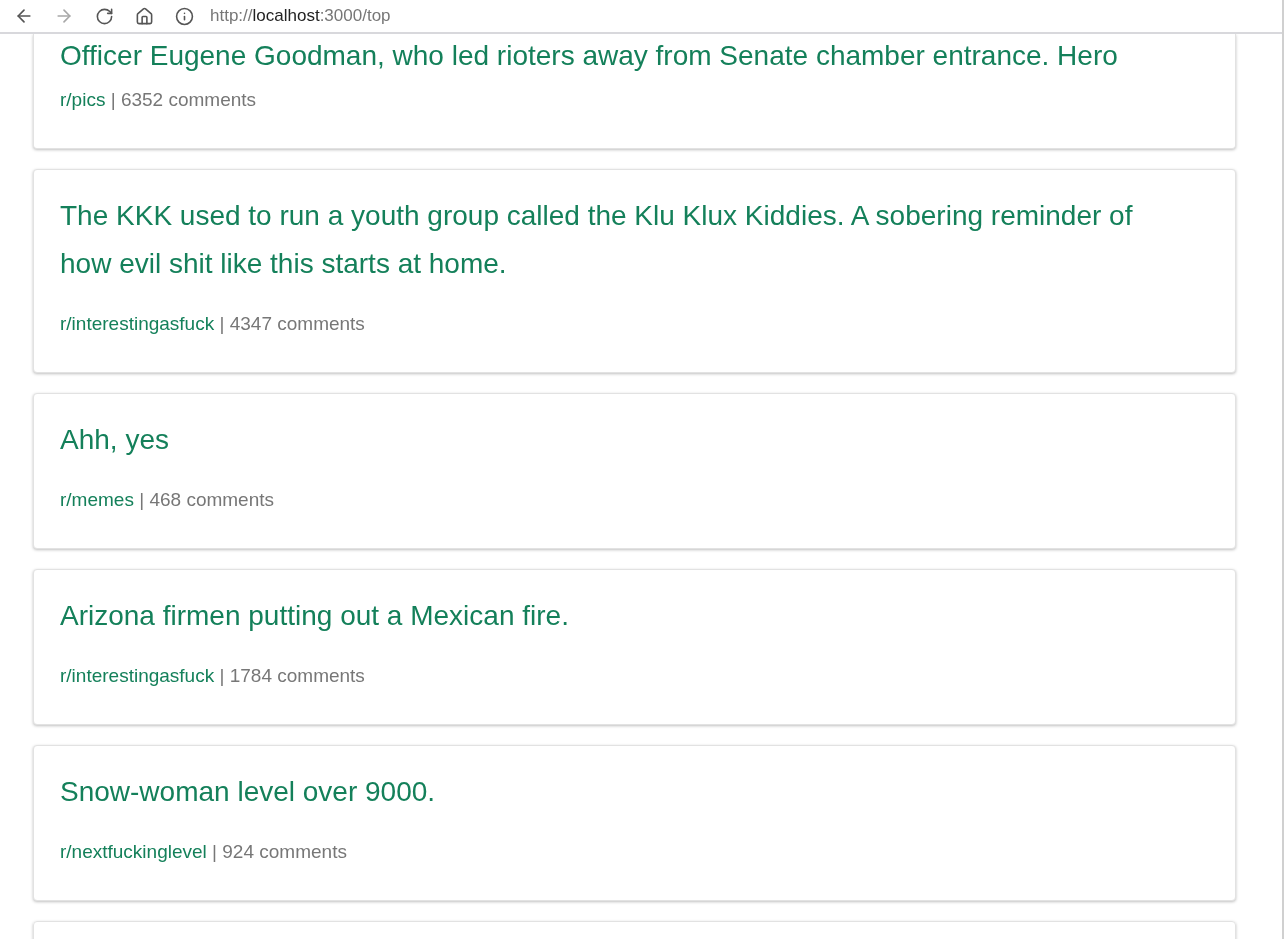 The height and width of the screenshot is (939, 1284). What do you see at coordinates (184, 16) in the screenshot?
I see `info-icon` at bounding box center [184, 16].